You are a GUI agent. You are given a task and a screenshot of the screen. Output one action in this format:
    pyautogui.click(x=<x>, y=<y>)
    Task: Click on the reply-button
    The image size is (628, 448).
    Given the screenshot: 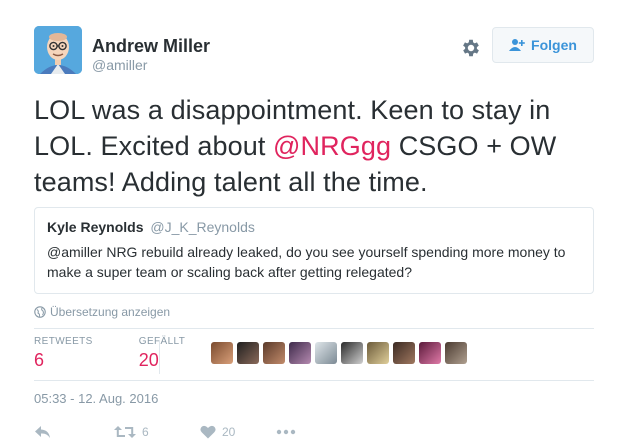 What is the action you would take?
    pyautogui.click(x=43, y=432)
    